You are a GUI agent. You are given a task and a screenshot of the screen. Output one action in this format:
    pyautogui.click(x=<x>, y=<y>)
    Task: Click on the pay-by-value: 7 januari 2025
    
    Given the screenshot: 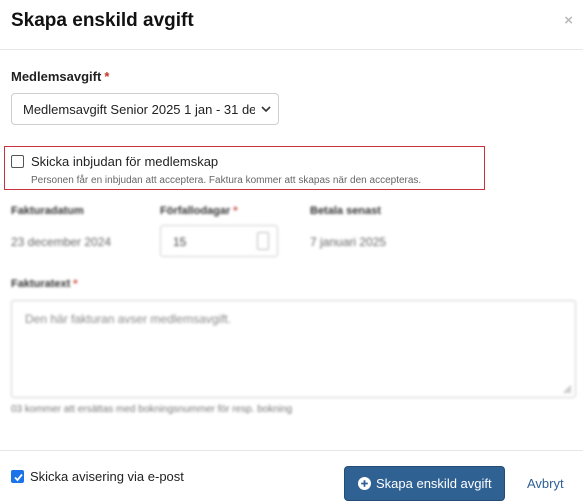 What is the action you would take?
    pyautogui.click(x=348, y=242)
    